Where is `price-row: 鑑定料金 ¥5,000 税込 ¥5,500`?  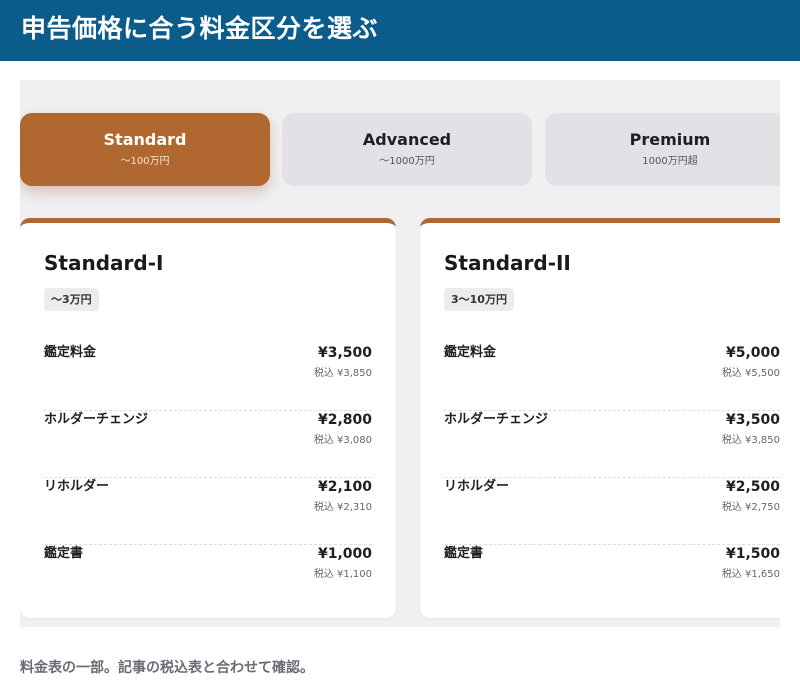
price-row: 鑑定料金 ¥5,000 税込 ¥5,500 is located at coordinates (612, 377).